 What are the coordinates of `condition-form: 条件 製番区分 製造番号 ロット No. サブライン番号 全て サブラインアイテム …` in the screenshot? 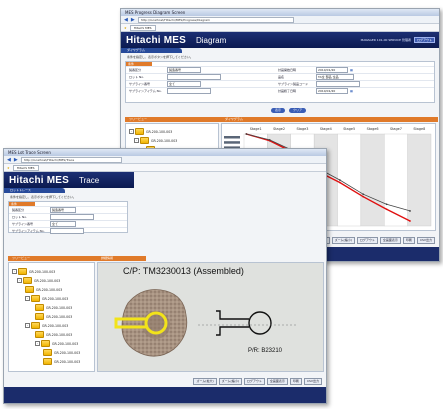 It's located at (68, 217).